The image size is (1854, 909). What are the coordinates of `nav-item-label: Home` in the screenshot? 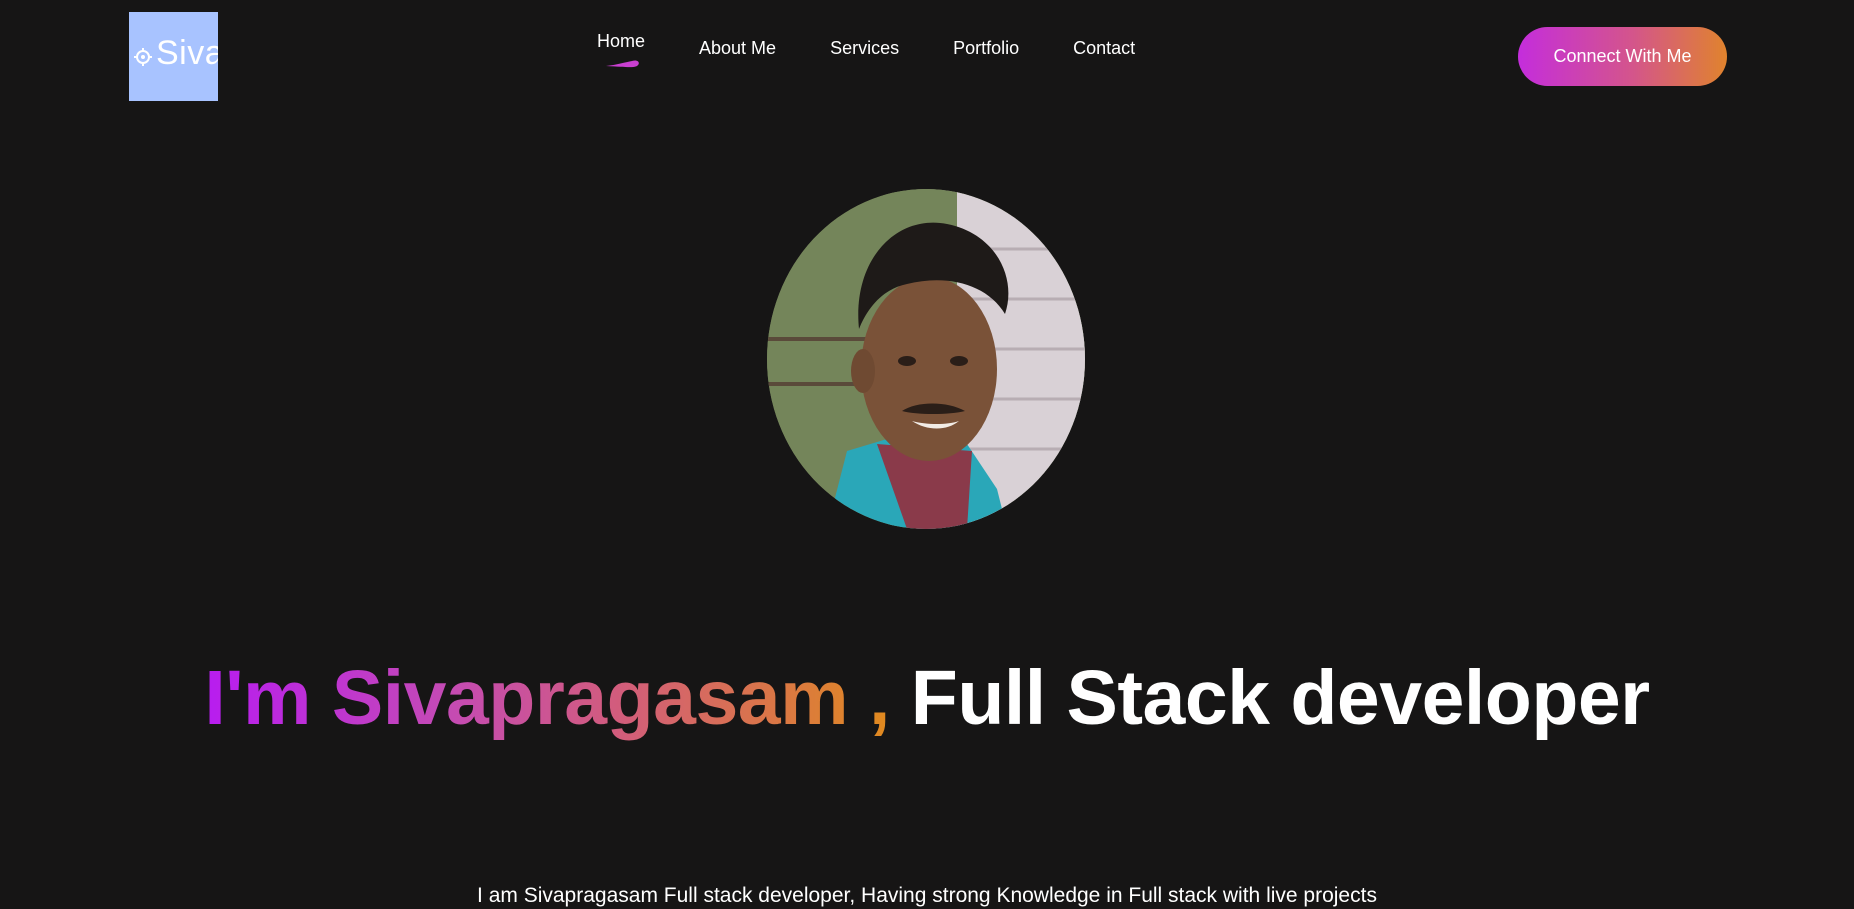 It's located at (621, 41).